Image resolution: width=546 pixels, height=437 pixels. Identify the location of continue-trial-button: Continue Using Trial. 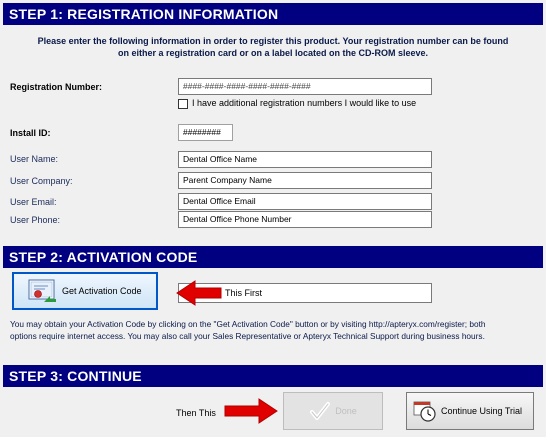
(470, 411).